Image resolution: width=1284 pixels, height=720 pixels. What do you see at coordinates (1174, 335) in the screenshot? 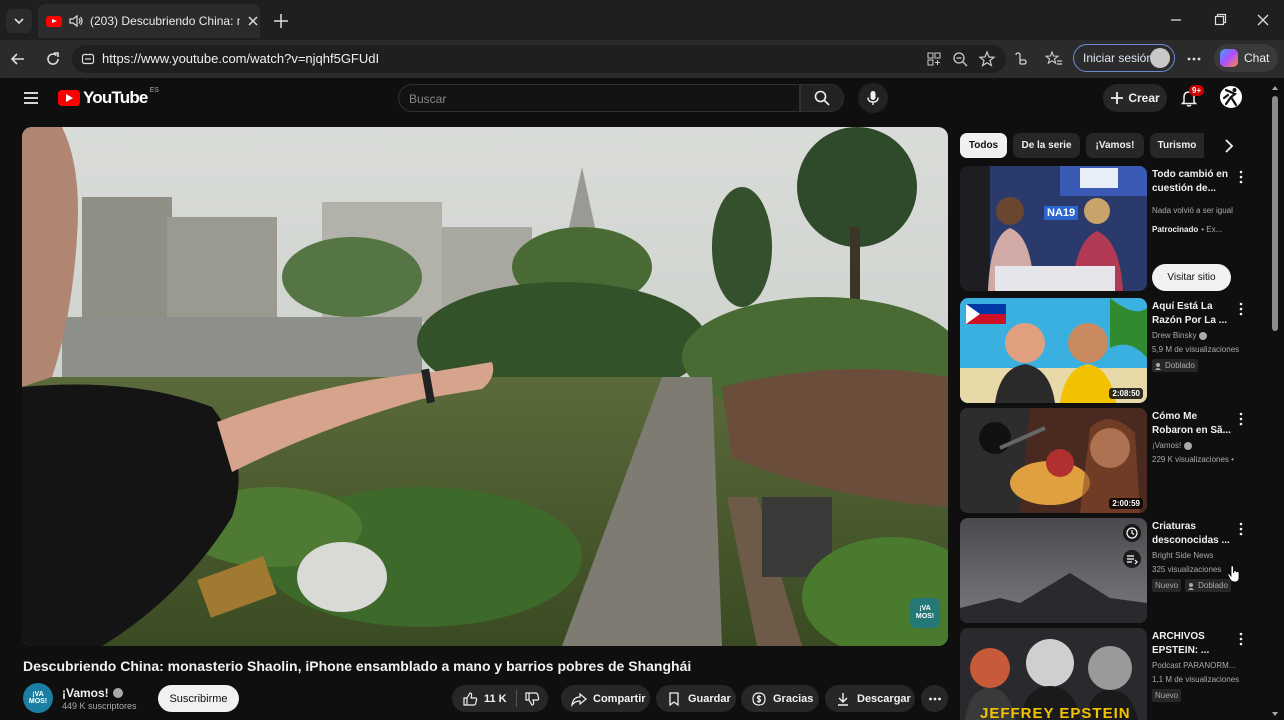
I see `rec-channel-text: Drew Binsky` at bounding box center [1174, 335].